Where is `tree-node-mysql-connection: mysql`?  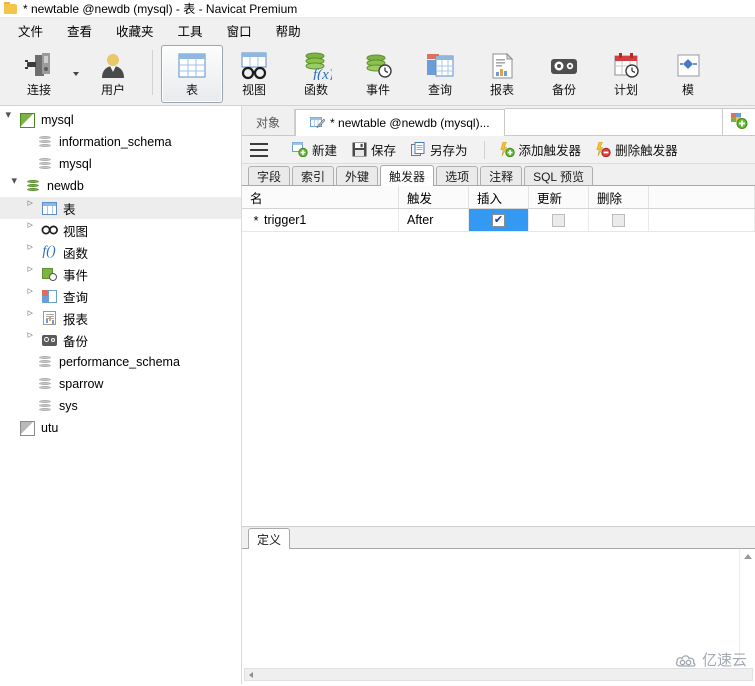
tree-node-mysql-connection: mysql is located at coordinates (120, 120).